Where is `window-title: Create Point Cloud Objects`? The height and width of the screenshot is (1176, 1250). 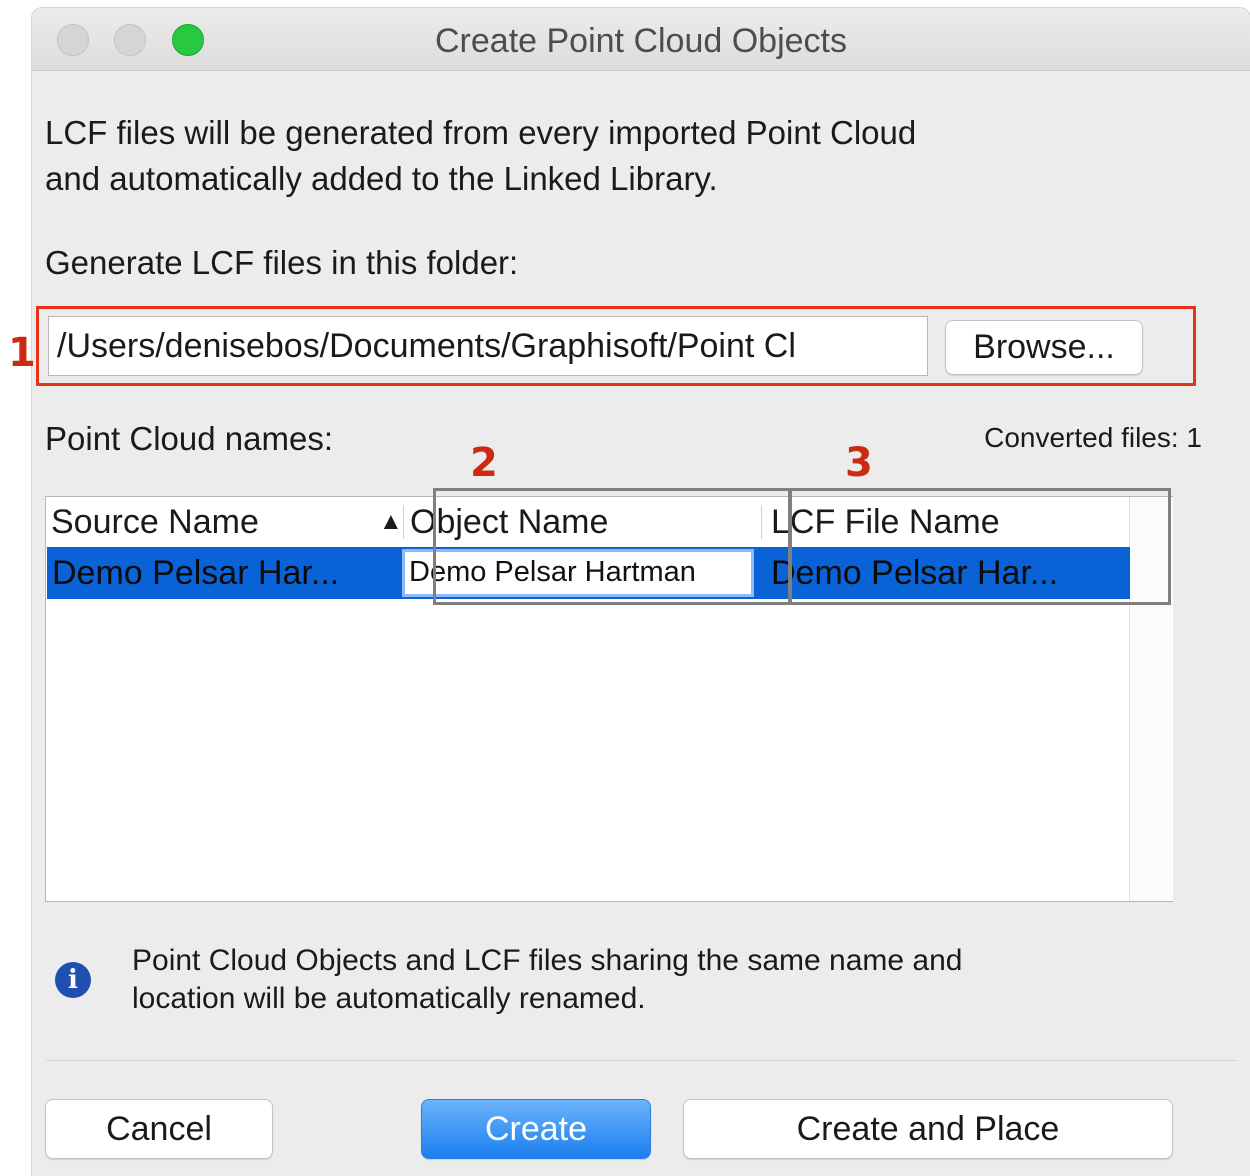 window-title: Create Point Cloud Objects is located at coordinates (641, 41).